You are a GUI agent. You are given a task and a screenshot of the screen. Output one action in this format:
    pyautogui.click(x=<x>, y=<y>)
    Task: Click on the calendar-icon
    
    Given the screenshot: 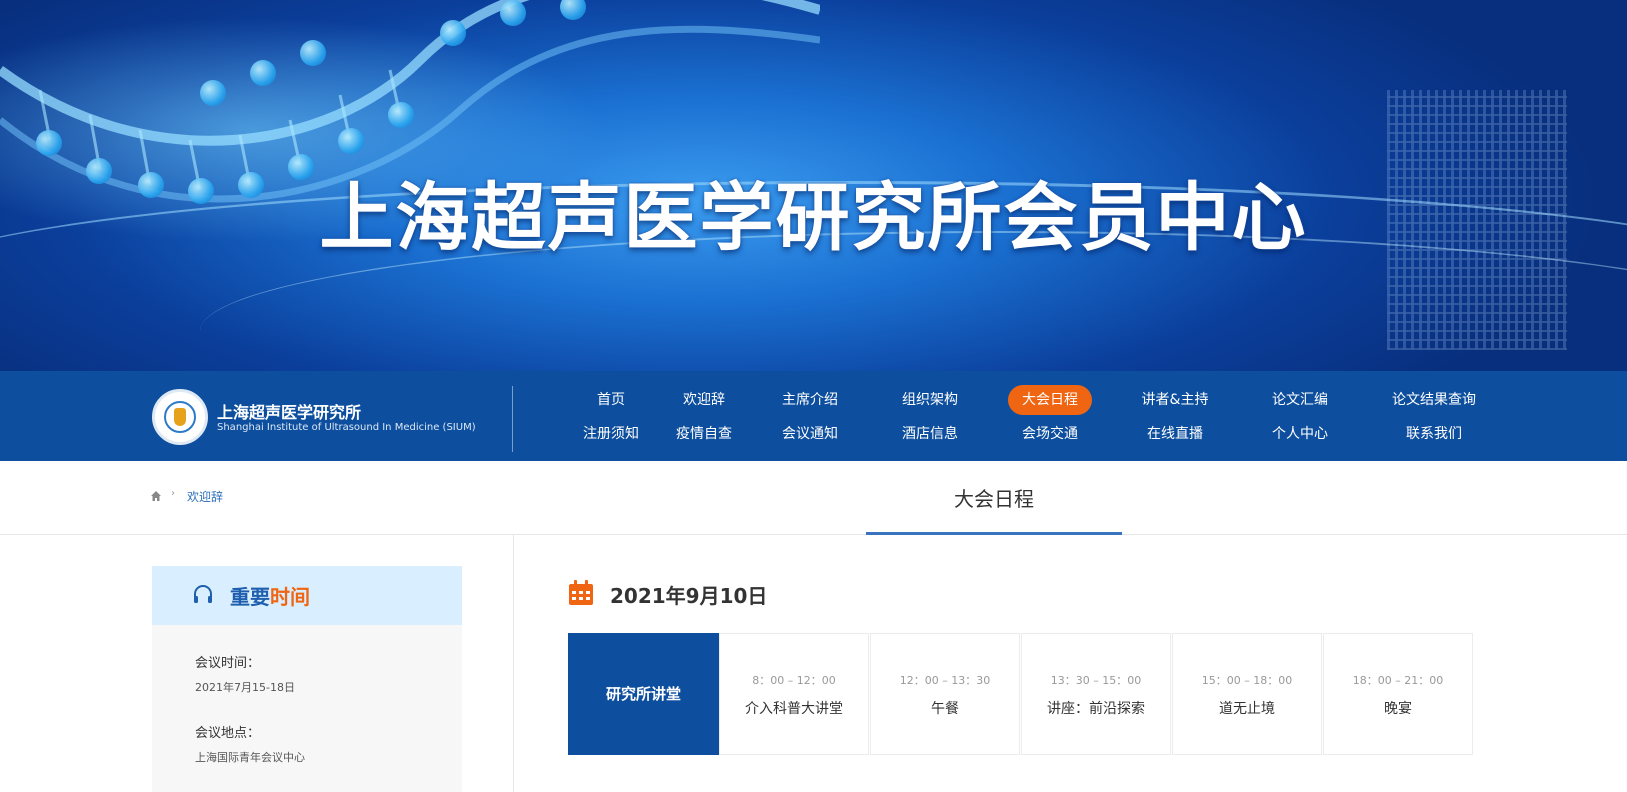 What is the action you would take?
    pyautogui.click(x=581, y=592)
    